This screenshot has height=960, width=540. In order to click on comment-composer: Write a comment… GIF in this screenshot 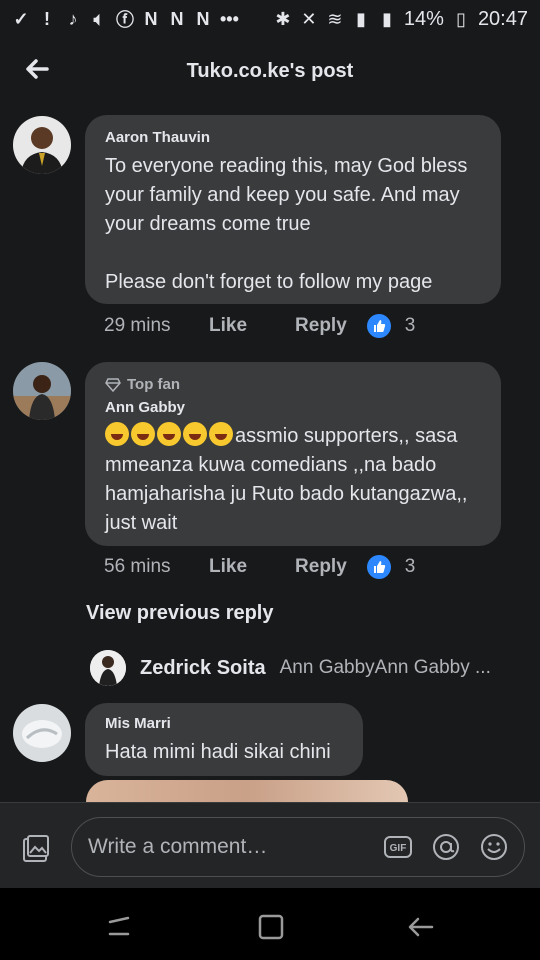, I will do `click(270, 845)`.